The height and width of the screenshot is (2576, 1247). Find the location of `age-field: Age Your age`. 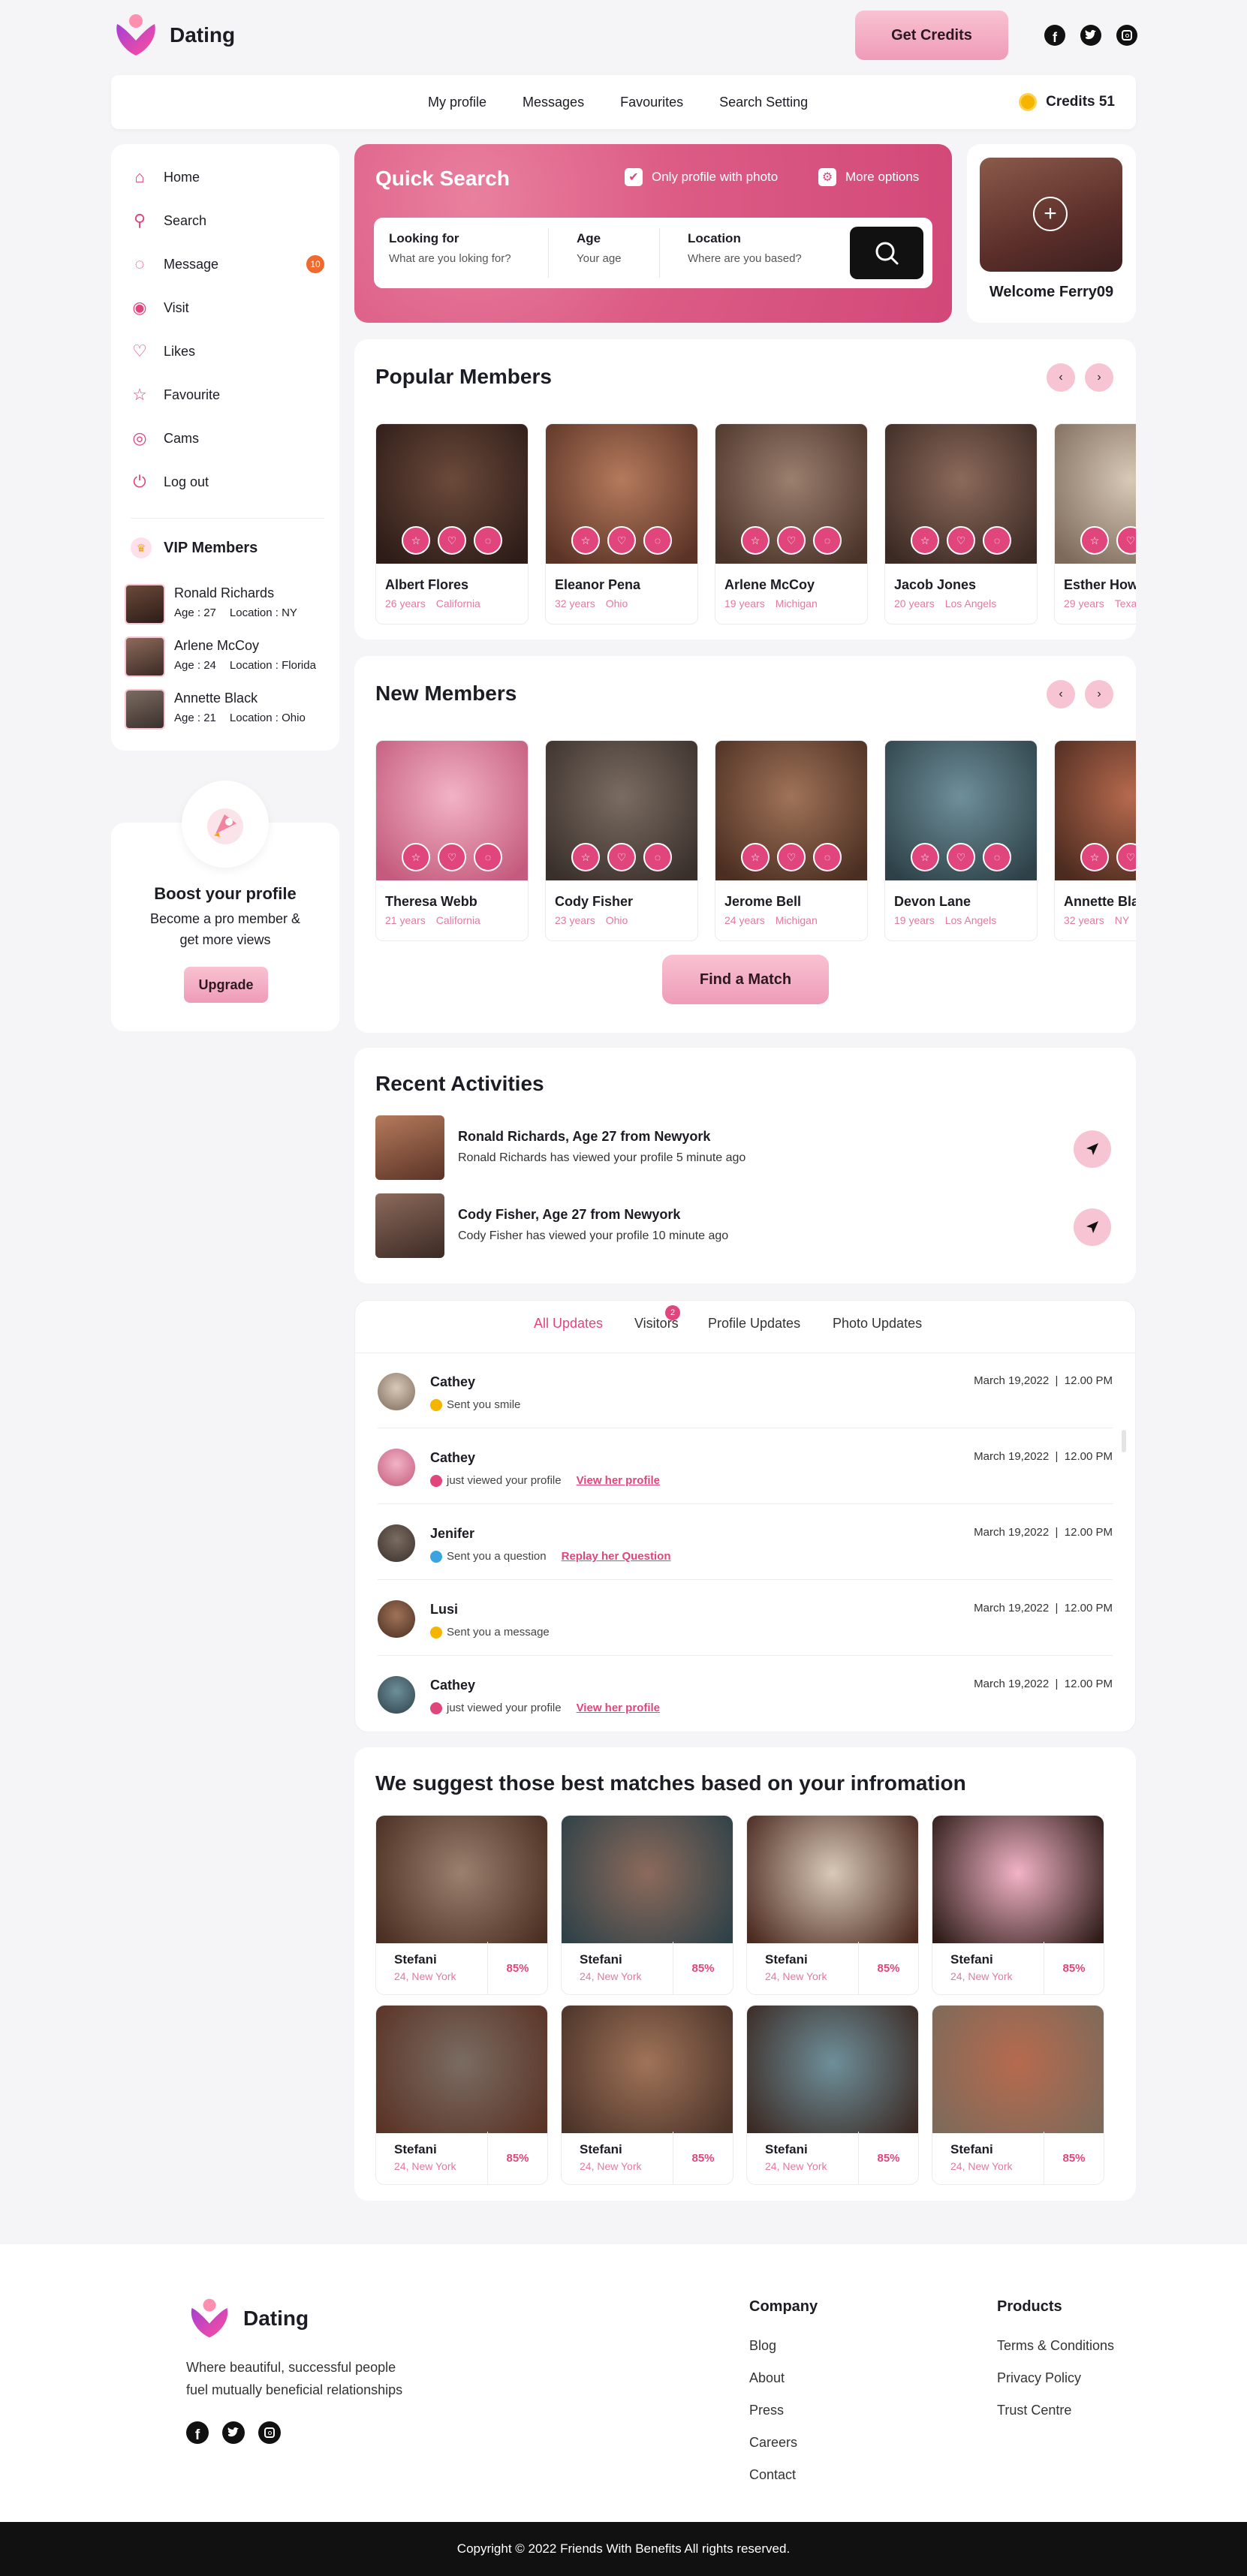

age-field: Age Your age is located at coordinates (618, 248).